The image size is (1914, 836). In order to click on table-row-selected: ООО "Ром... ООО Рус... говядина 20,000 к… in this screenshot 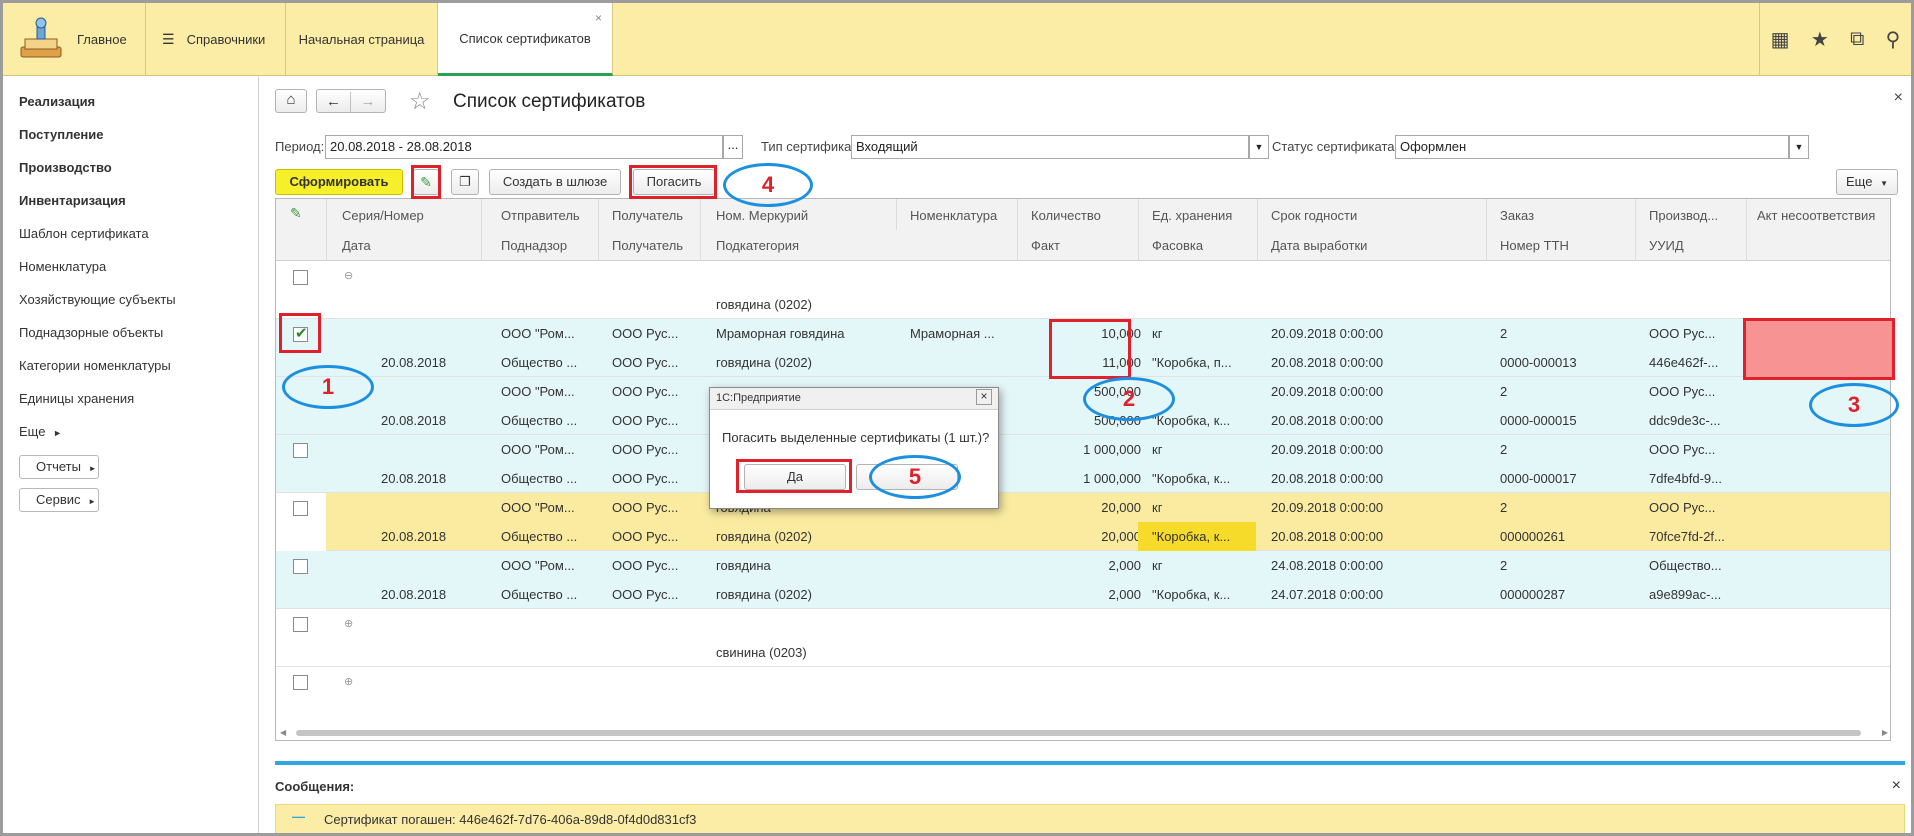, I will do `click(1083, 522)`.